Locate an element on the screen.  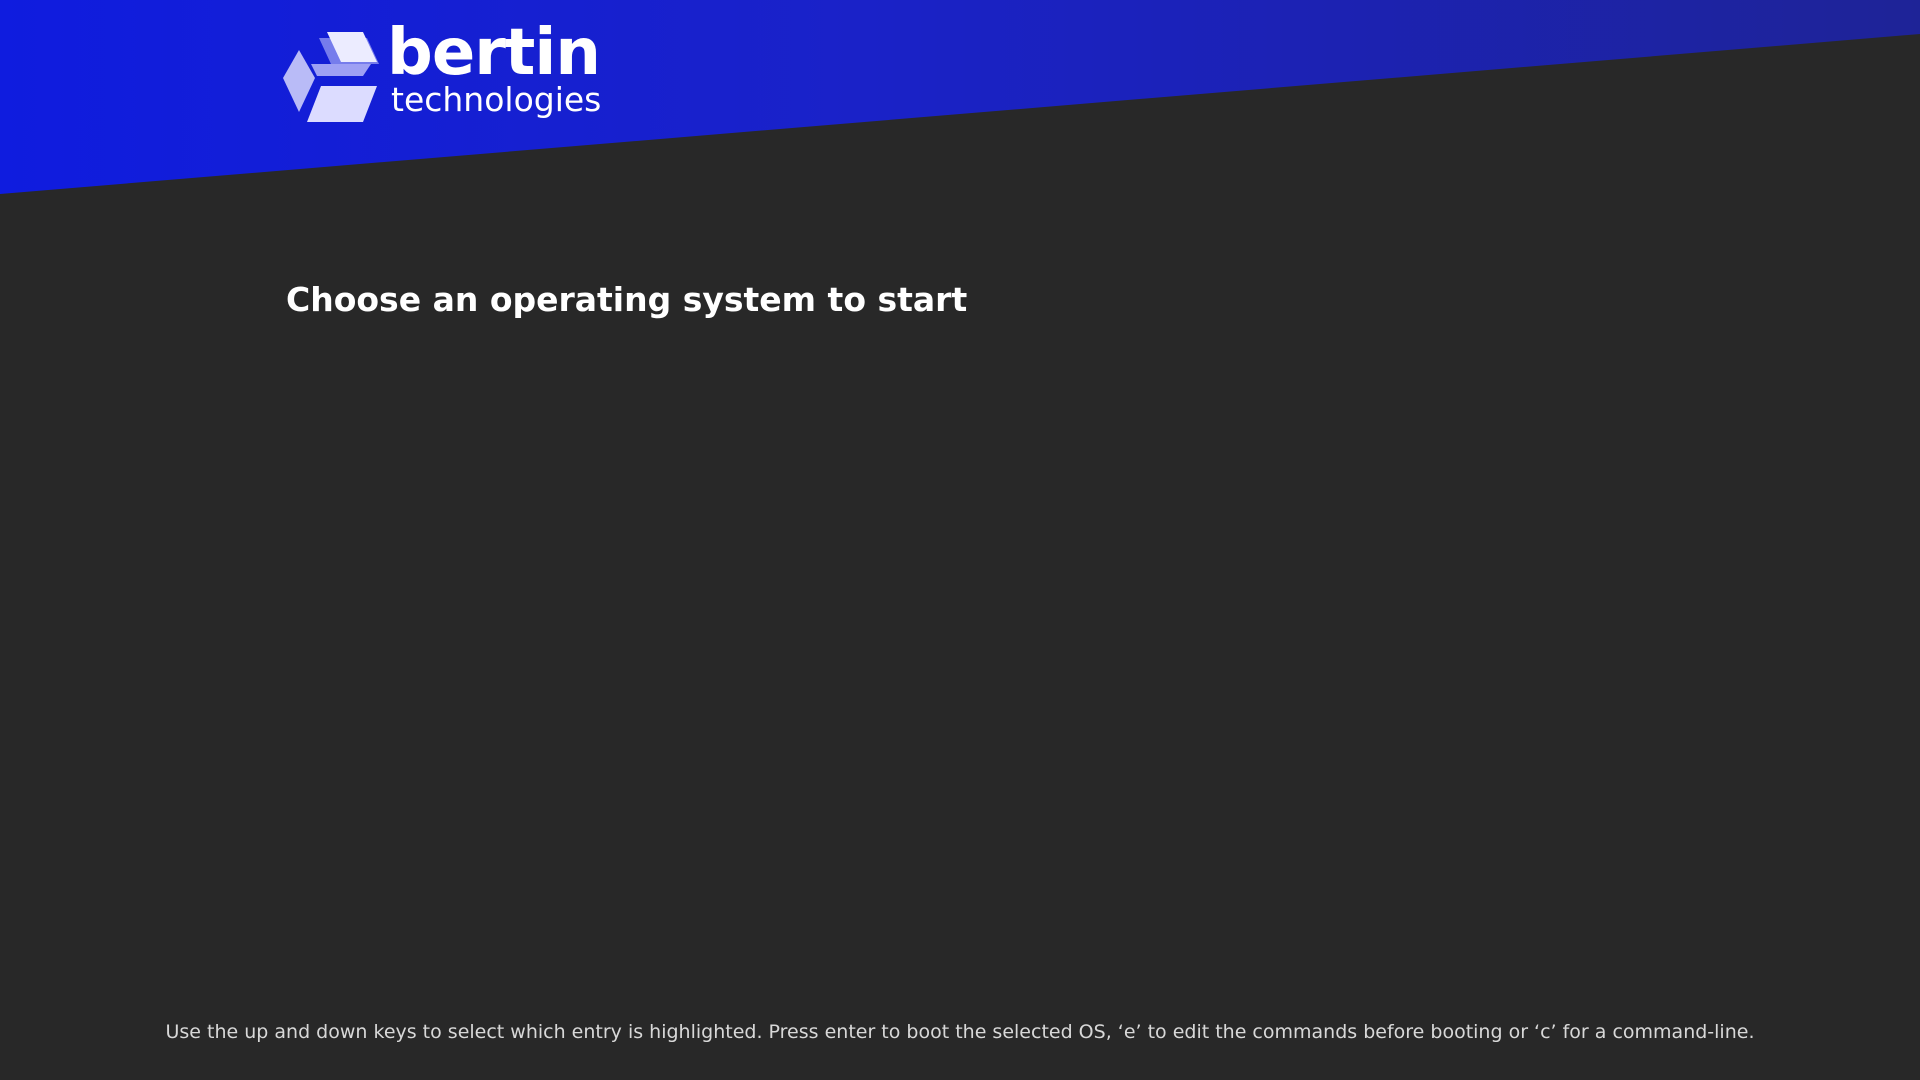
cube-icon is located at coordinates (331, 77).